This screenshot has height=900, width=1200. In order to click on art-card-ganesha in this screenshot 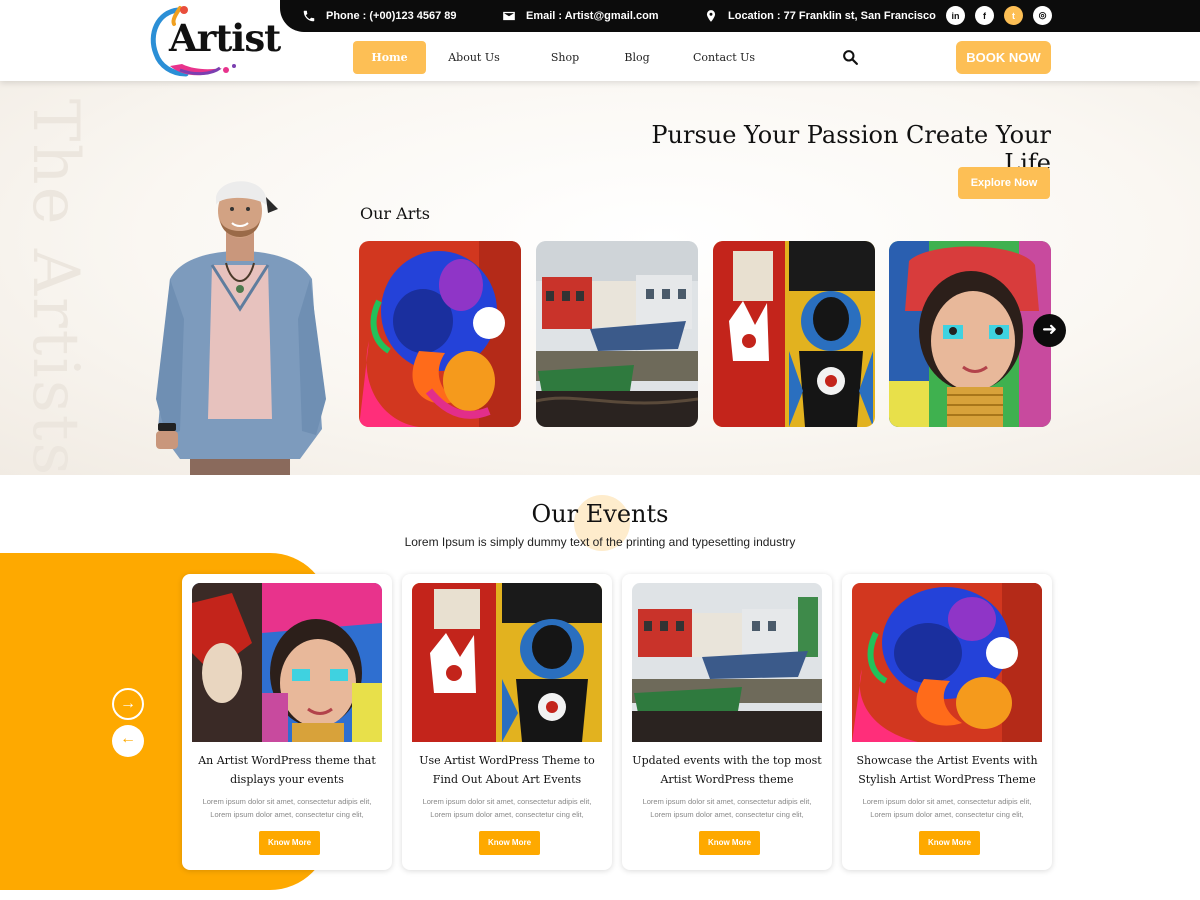, I will do `click(440, 334)`.